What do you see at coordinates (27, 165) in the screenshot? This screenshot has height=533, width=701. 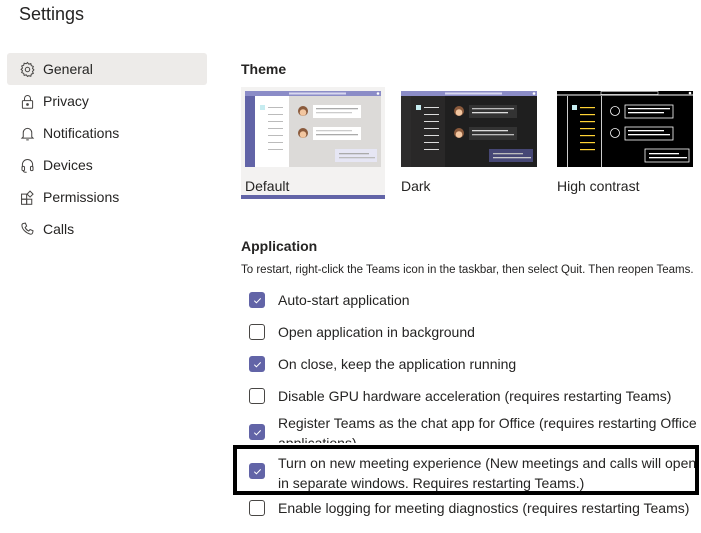 I see `headset-icon` at bounding box center [27, 165].